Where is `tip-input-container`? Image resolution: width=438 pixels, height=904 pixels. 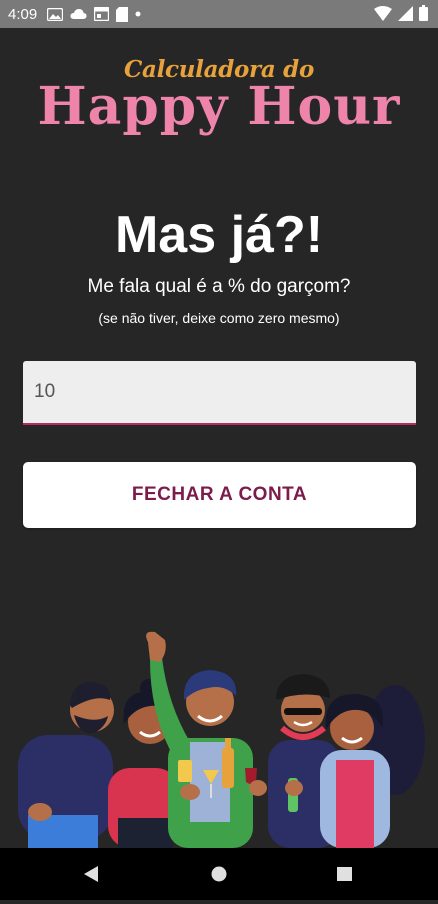
tip-input-container is located at coordinates (219, 393).